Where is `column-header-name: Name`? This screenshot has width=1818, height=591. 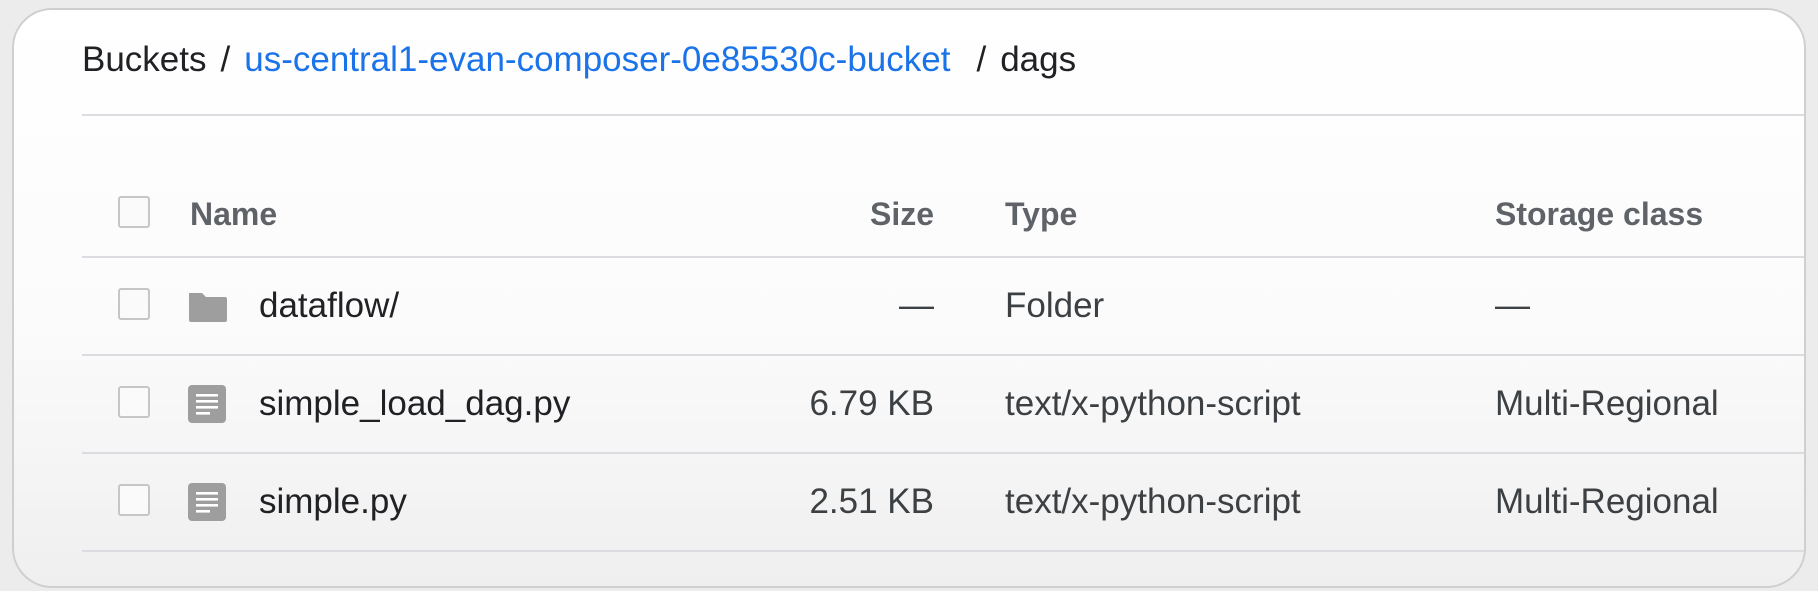 column-header-name: Name is located at coordinates (233, 214).